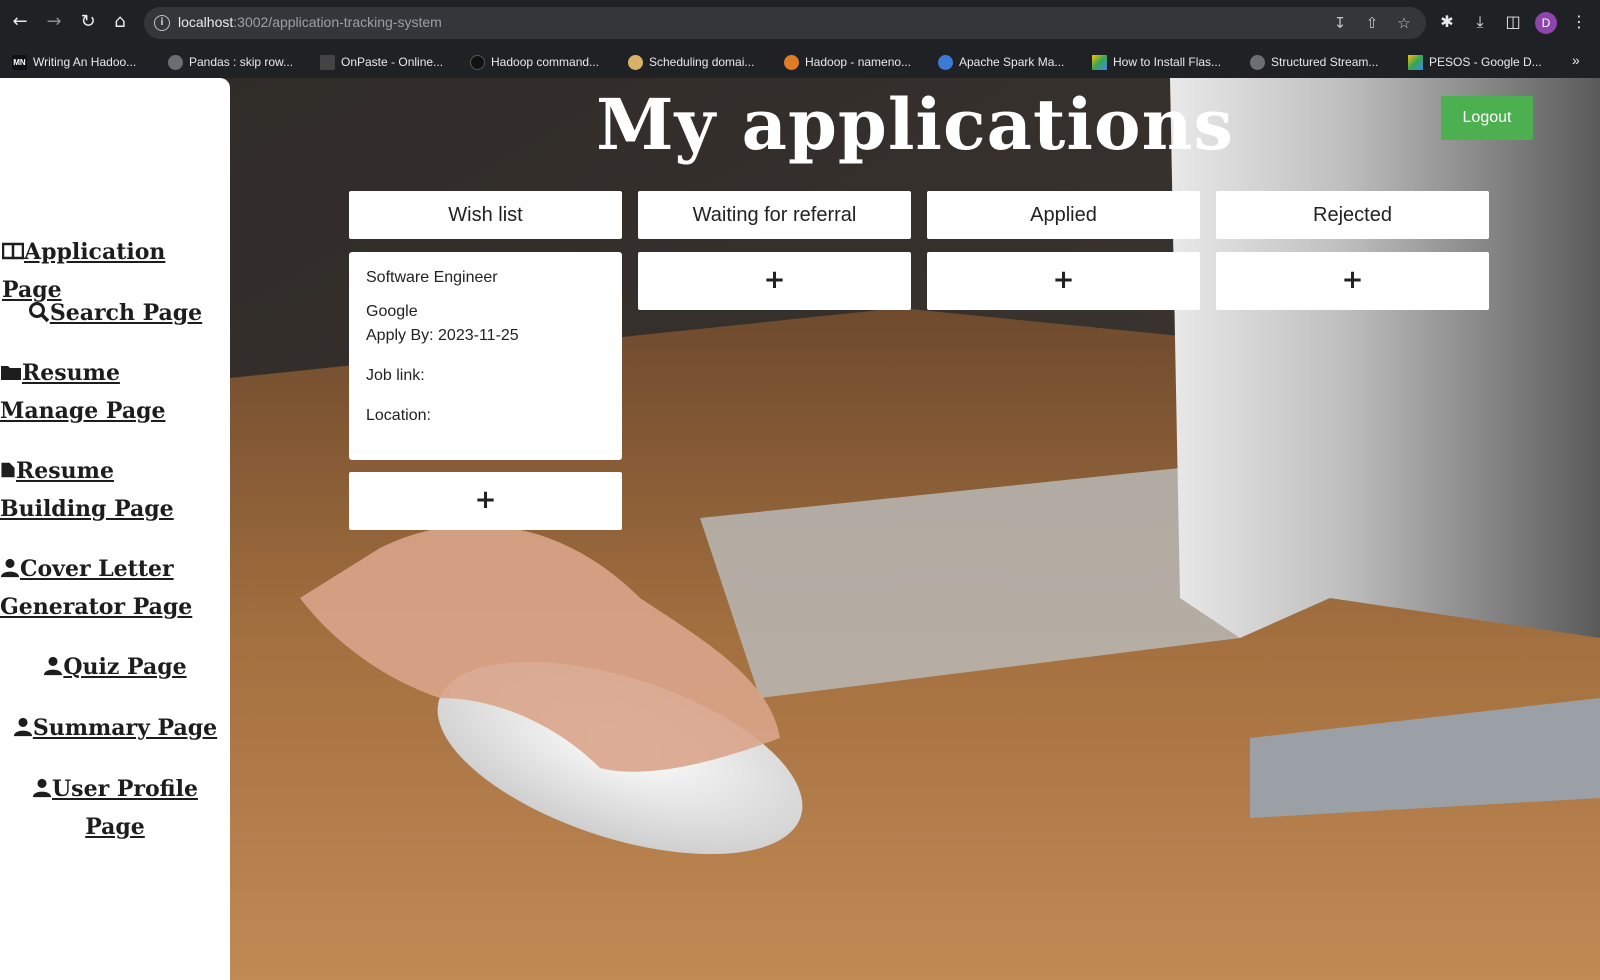 The width and height of the screenshot is (1600, 980). I want to click on share-icon: ⇧, so click(1372, 23).